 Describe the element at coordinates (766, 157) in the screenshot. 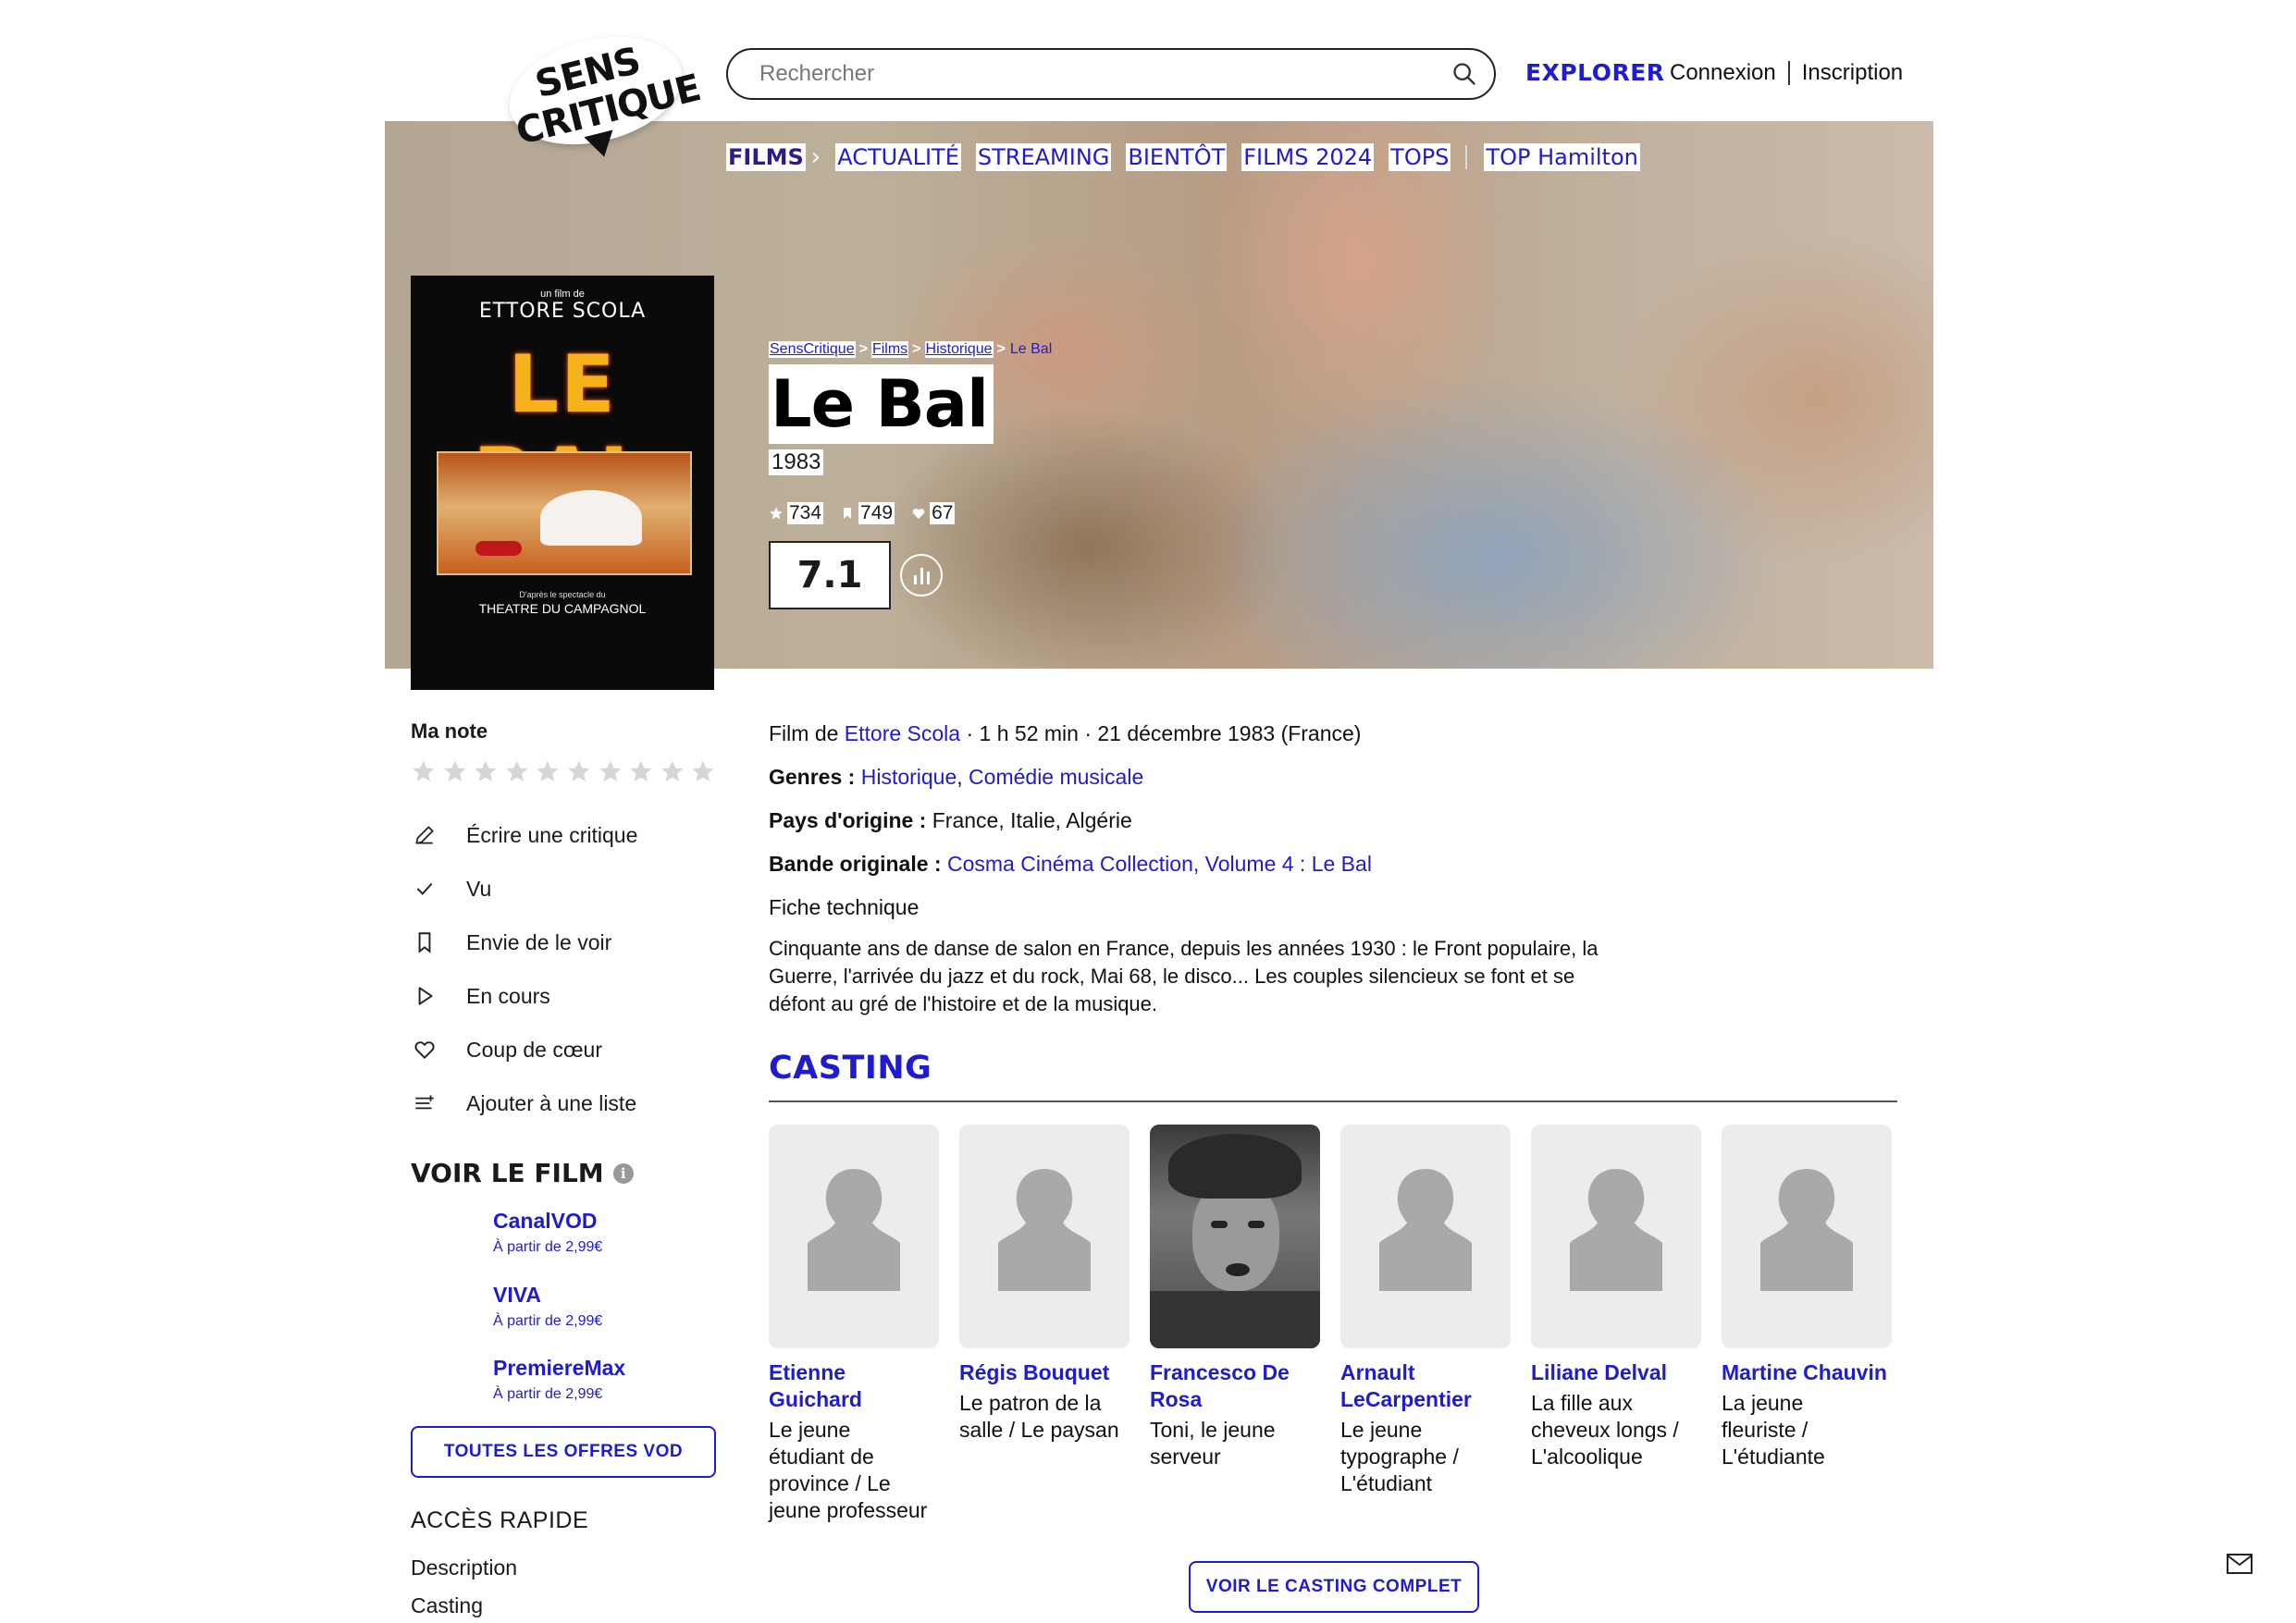

I see `nav-films: FILMS` at that location.